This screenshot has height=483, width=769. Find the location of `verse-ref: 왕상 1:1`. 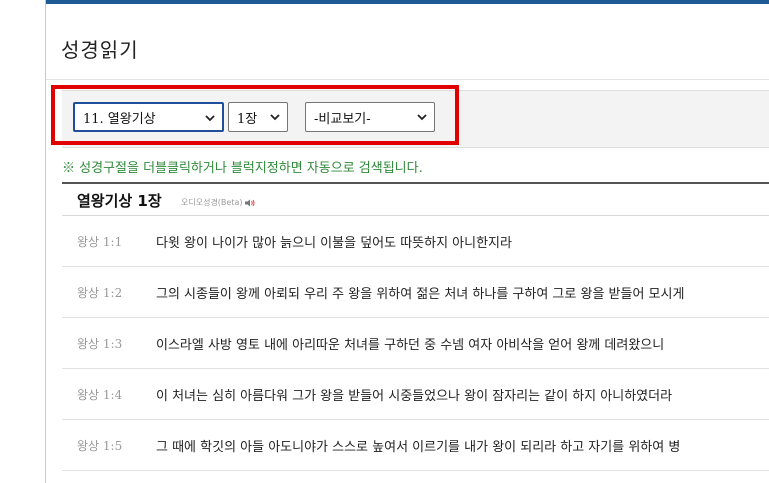

verse-ref: 왕상 1:1 is located at coordinates (100, 242).